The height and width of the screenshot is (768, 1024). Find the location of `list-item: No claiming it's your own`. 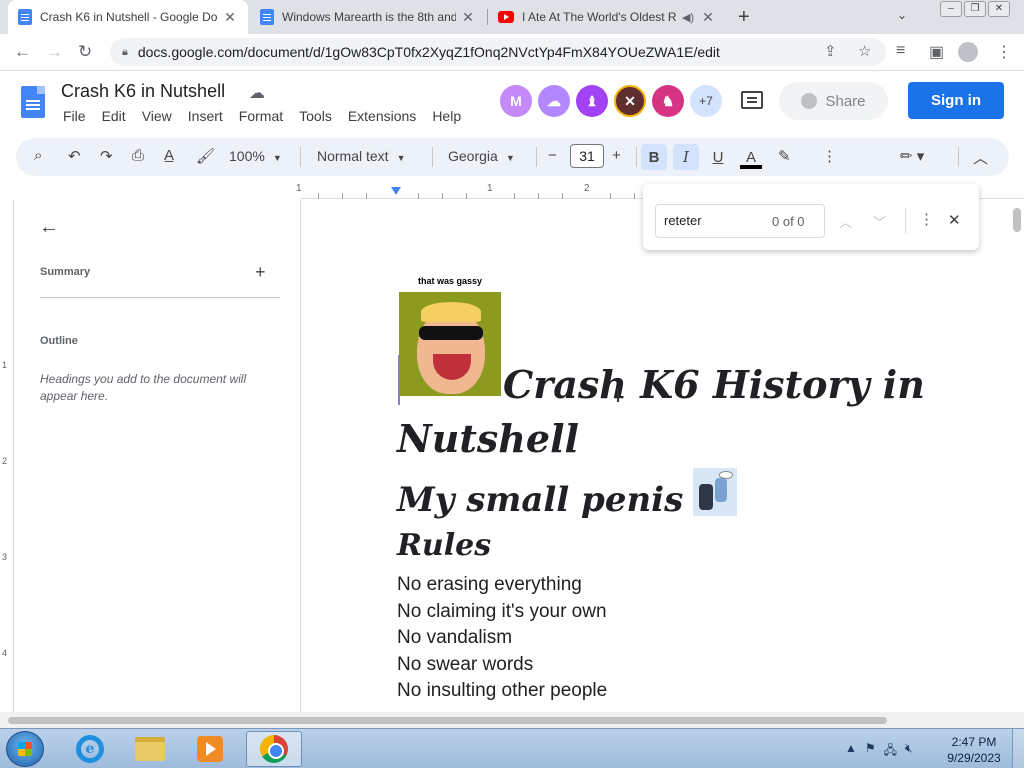

list-item: No claiming it's your own is located at coordinates (502, 612).